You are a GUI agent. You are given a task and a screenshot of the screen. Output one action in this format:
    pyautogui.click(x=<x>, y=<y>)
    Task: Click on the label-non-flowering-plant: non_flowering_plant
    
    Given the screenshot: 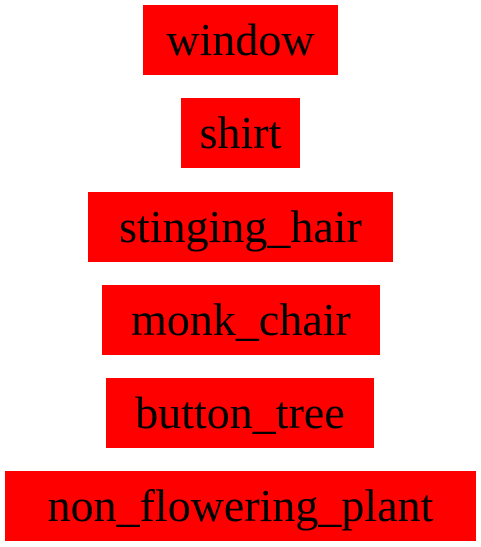 What is the action you would take?
    pyautogui.click(x=240, y=506)
    